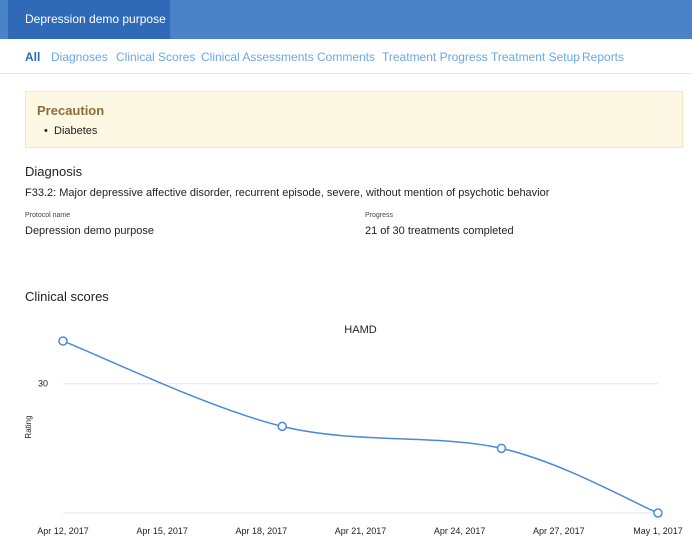 The width and height of the screenshot is (692, 540). I want to click on x-tick-label: Apr 27, 2017, so click(559, 531).